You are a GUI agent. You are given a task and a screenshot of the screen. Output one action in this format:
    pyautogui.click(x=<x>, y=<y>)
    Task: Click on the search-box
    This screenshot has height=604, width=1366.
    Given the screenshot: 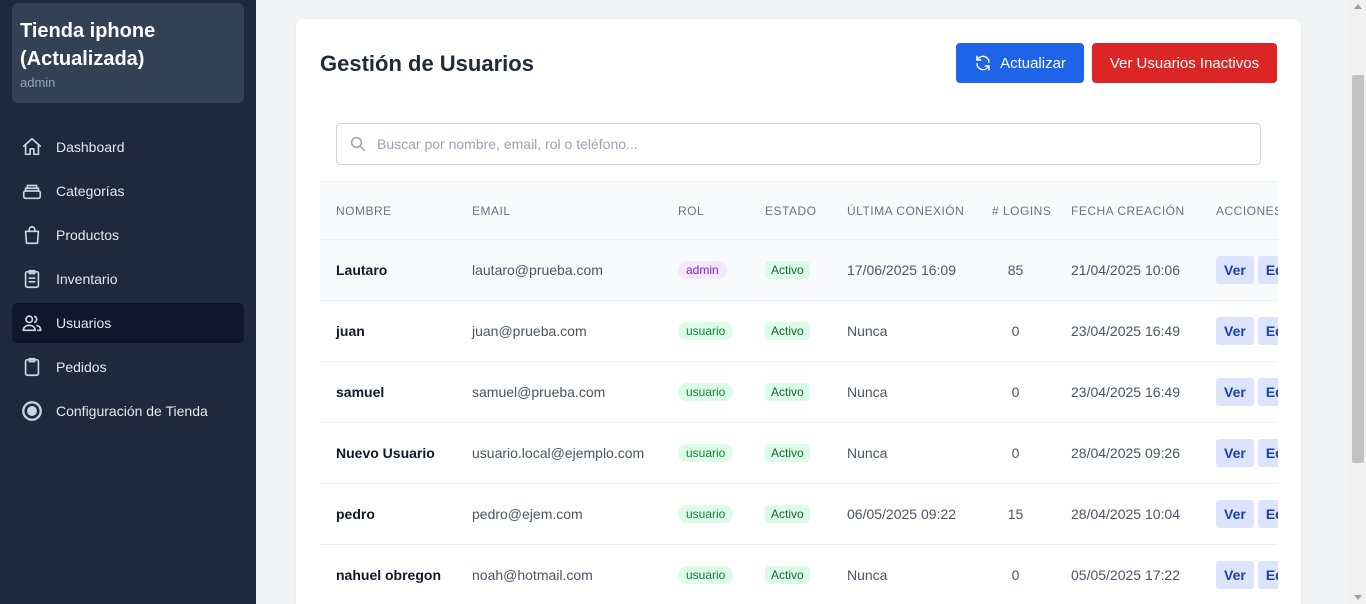 What is the action you would take?
    pyautogui.click(x=798, y=144)
    